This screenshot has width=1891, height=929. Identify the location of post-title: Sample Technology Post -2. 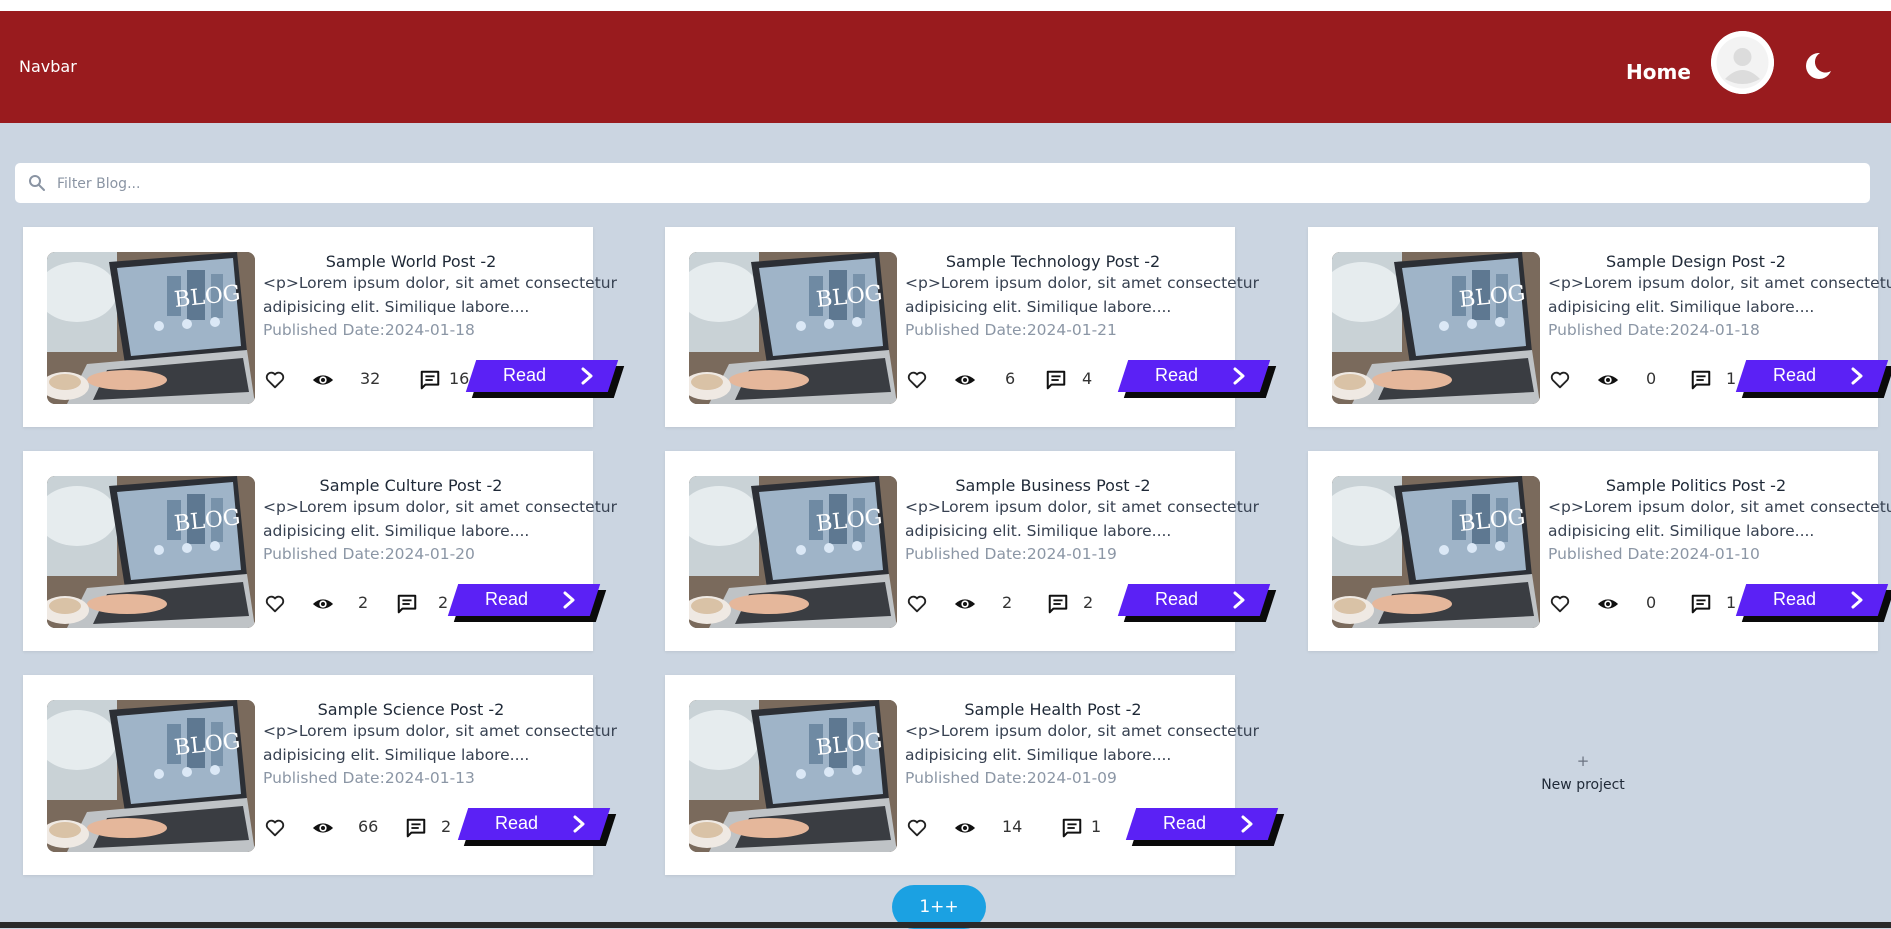
(1053, 261).